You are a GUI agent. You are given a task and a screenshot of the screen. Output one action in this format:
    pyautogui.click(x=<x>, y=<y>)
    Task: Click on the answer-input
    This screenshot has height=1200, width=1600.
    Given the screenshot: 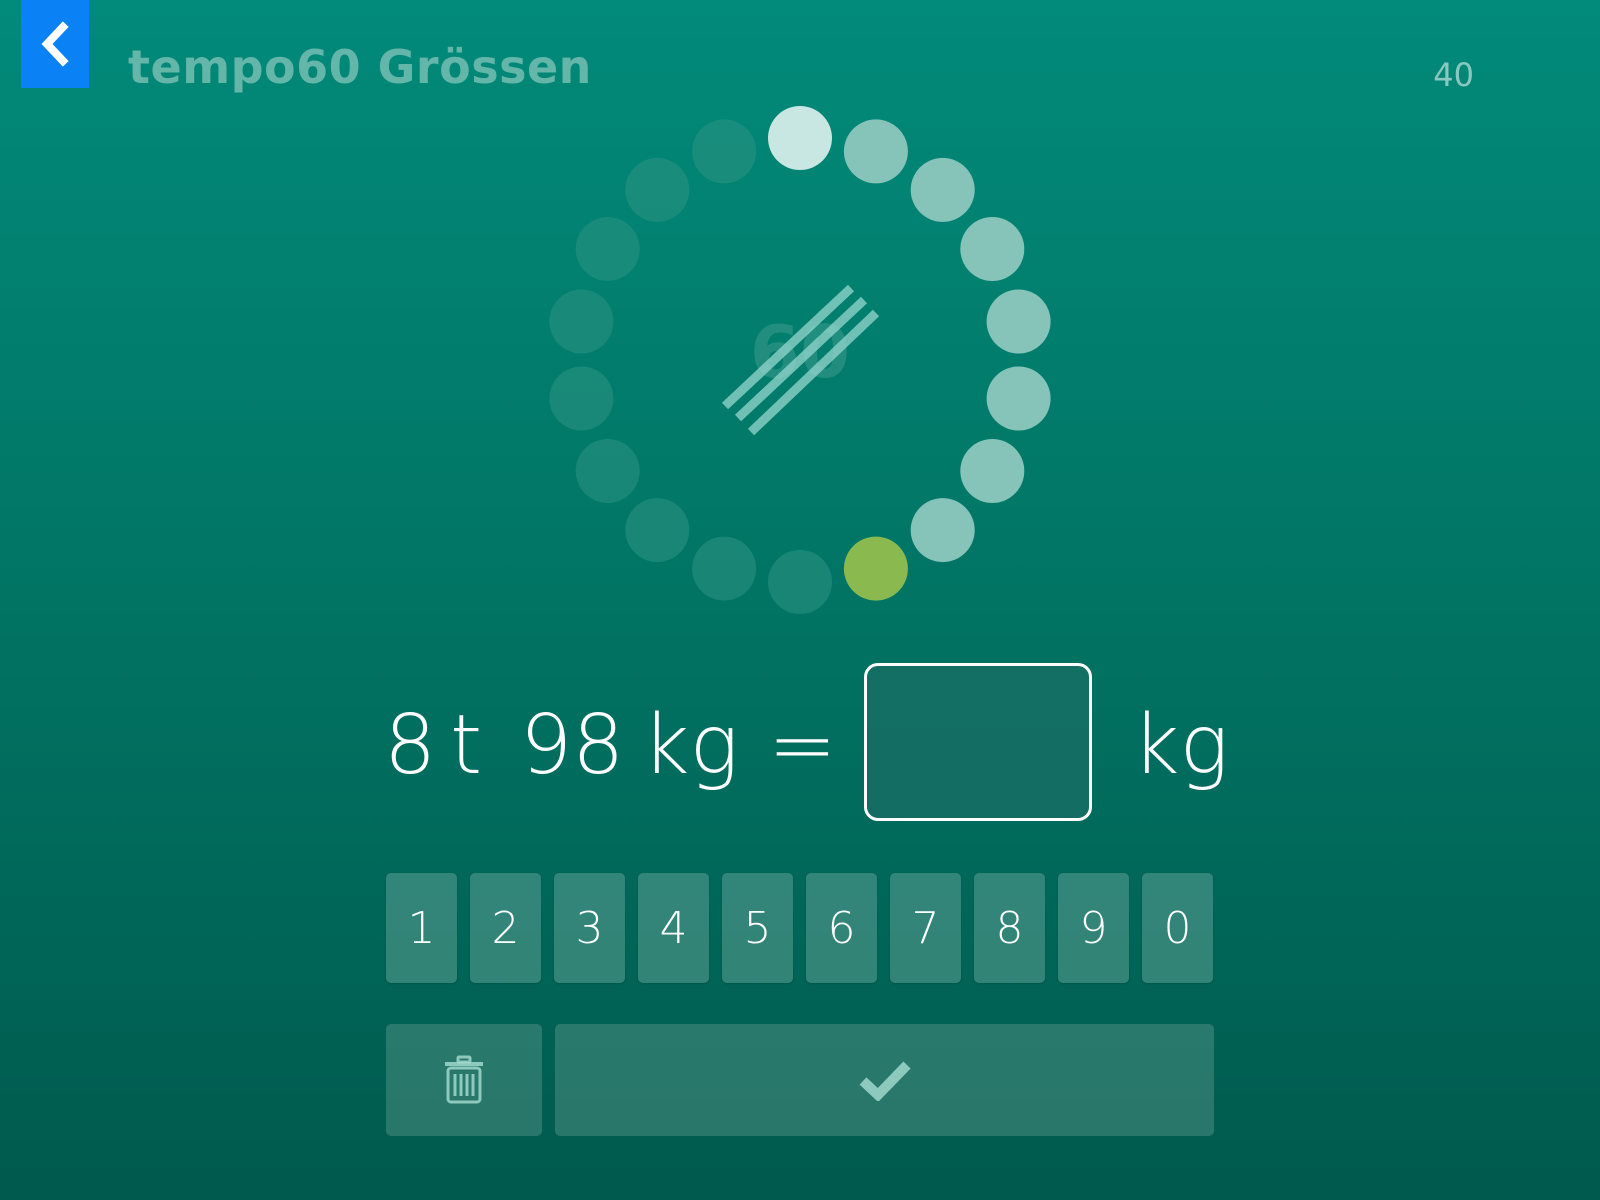 What is the action you would take?
    pyautogui.click(x=978, y=742)
    